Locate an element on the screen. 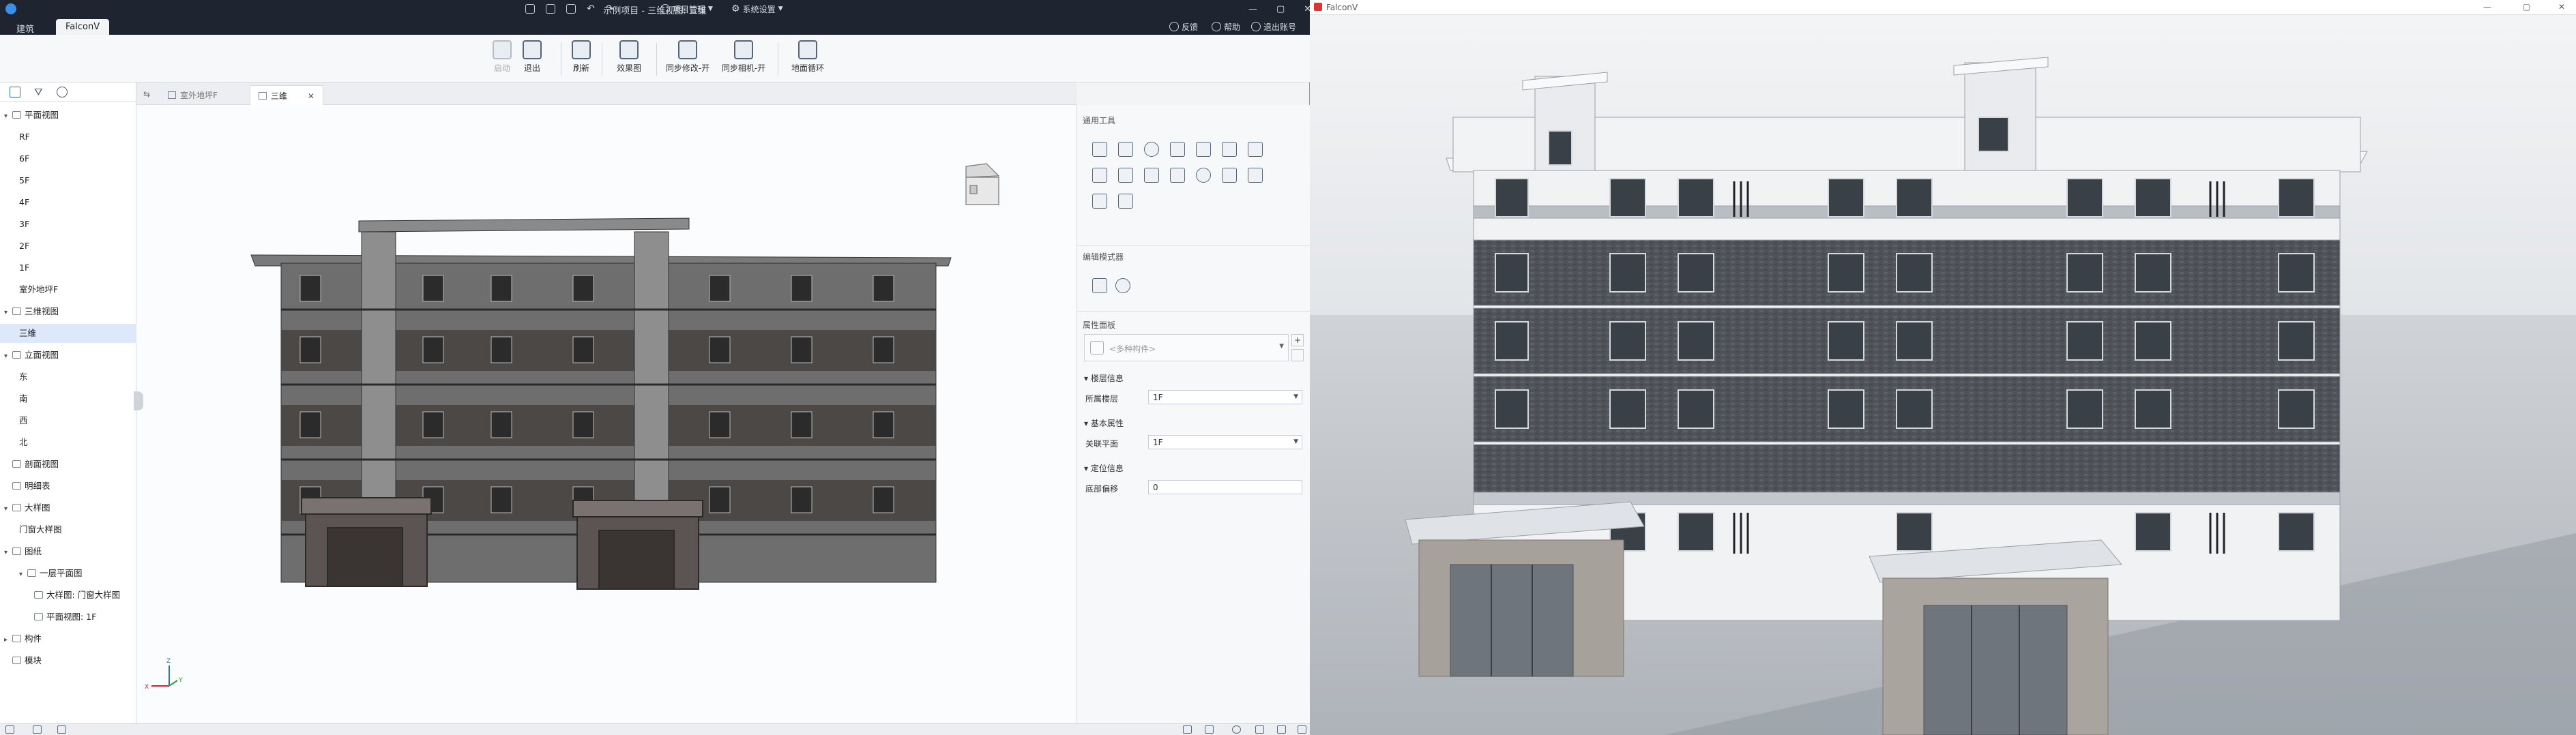 Image resolution: width=2576 pixels, height=735 pixels. tree-node: 4F is located at coordinates (68, 202).